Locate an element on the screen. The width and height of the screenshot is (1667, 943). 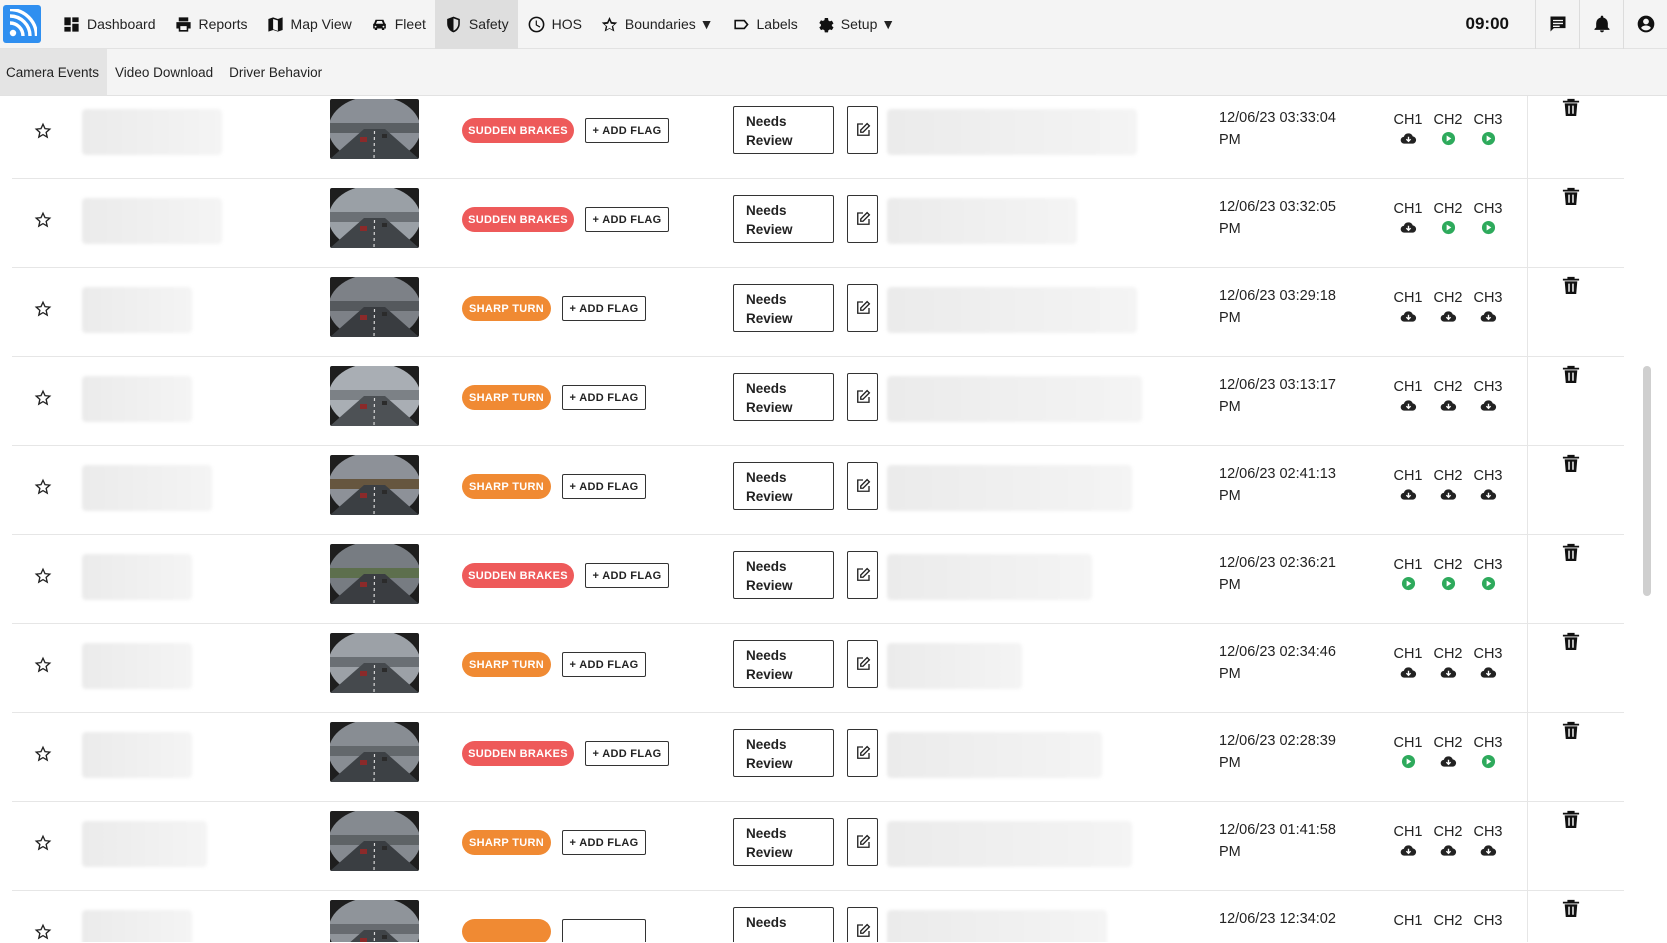
tab-camera-events: Camera Events is located at coordinates (54, 72).